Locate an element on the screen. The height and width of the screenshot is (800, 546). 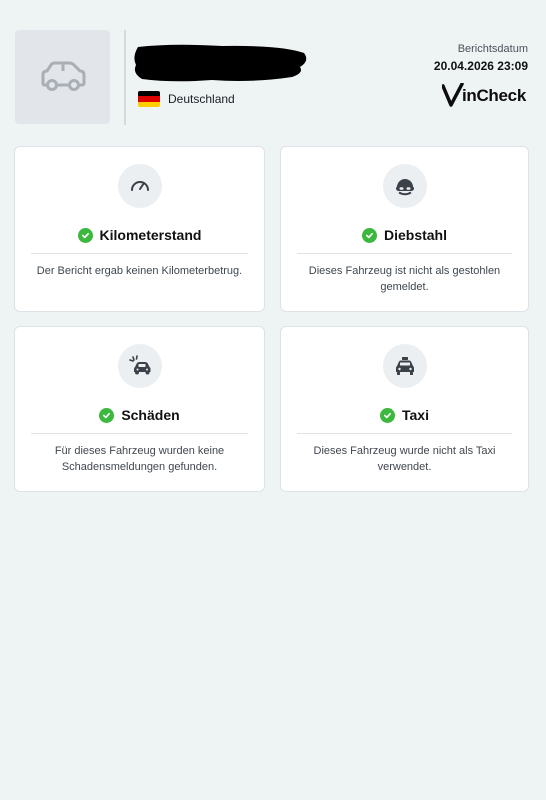
card-title: Diebstahl is located at coordinates (415, 235).